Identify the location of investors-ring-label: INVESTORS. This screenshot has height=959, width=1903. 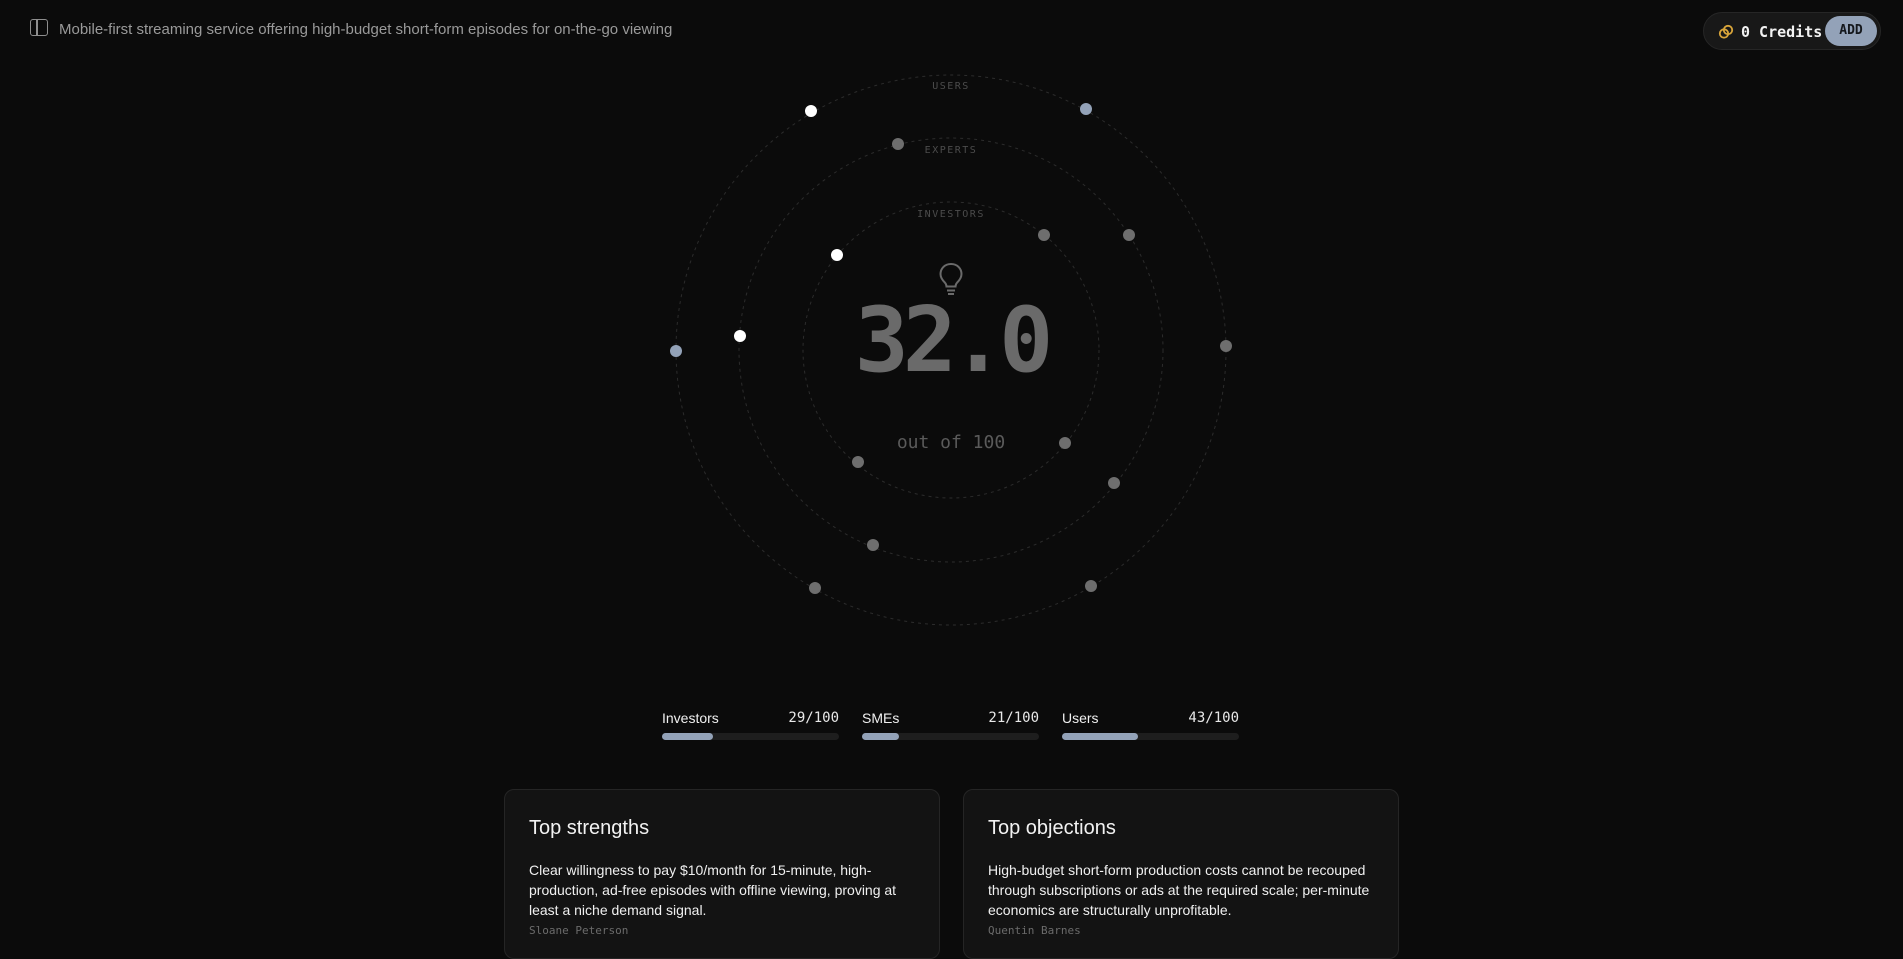
(951, 214).